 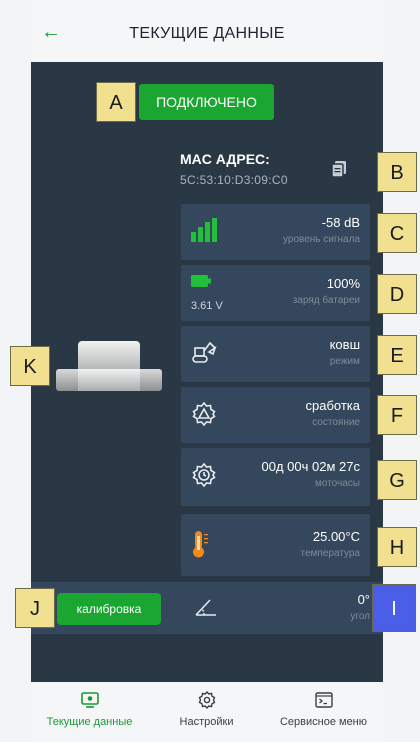 I want to click on monitor-icon, so click(x=89, y=700).